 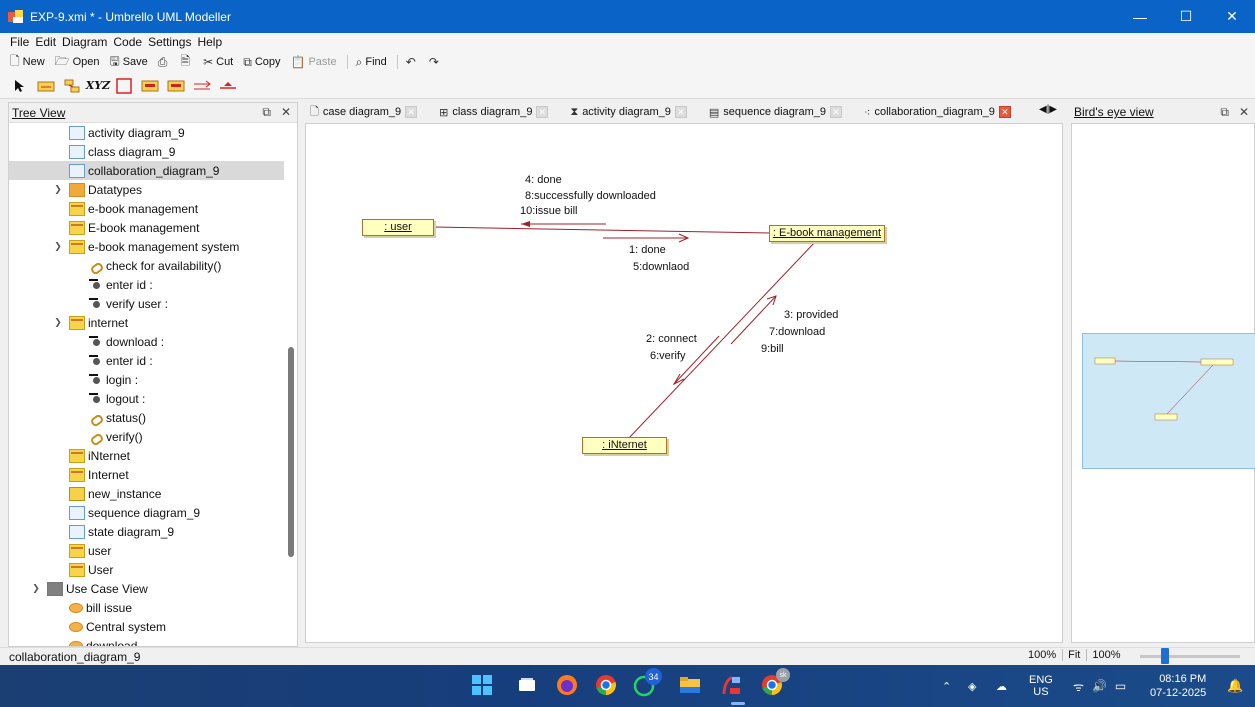 I want to click on tree-item: Internet, so click(x=153, y=474).